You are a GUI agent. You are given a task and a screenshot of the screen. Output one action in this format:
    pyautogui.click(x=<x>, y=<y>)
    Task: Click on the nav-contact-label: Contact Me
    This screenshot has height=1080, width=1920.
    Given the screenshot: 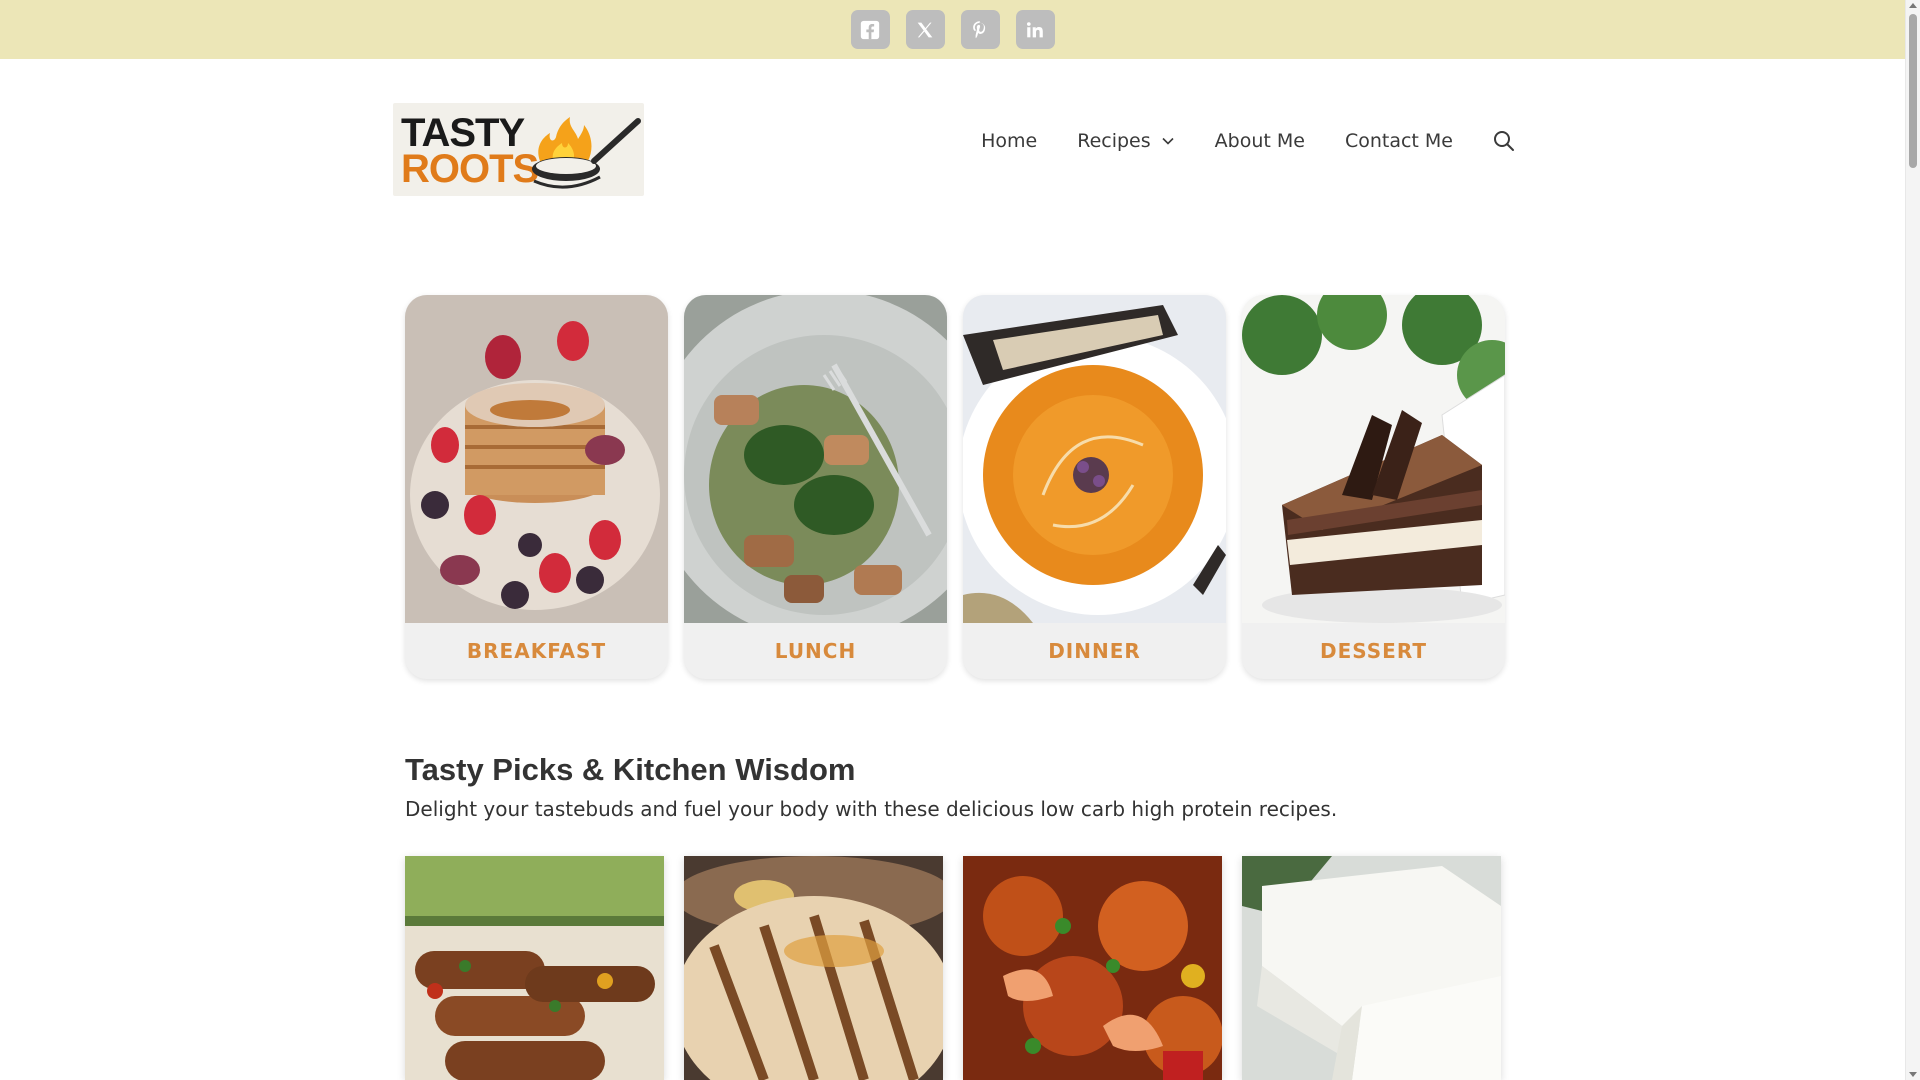 What is the action you would take?
    pyautogui.click(x=1398, y=141)
    